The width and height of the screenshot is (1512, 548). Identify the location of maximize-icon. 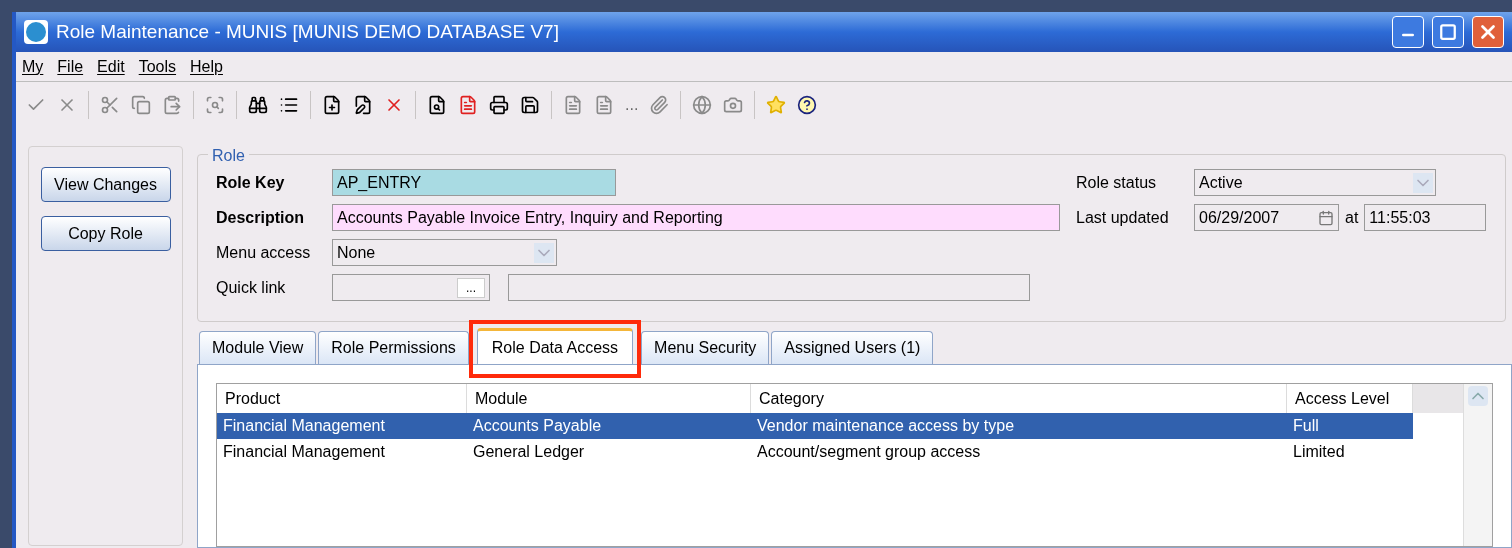
(1448, 32).